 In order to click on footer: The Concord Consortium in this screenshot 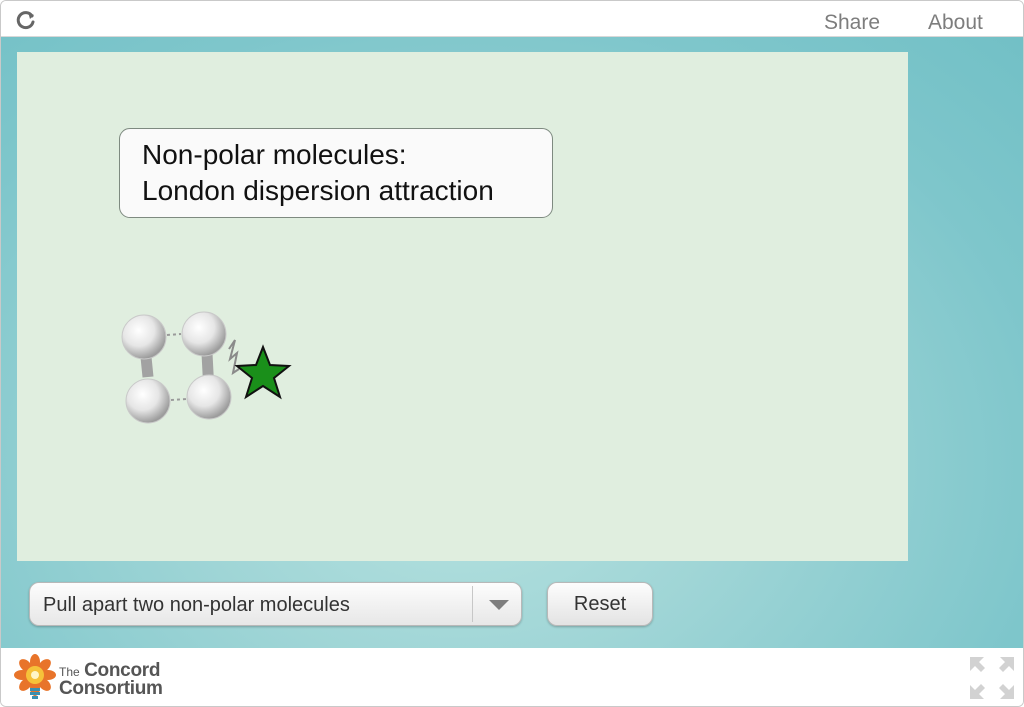, I will do `click(512, 677)`.